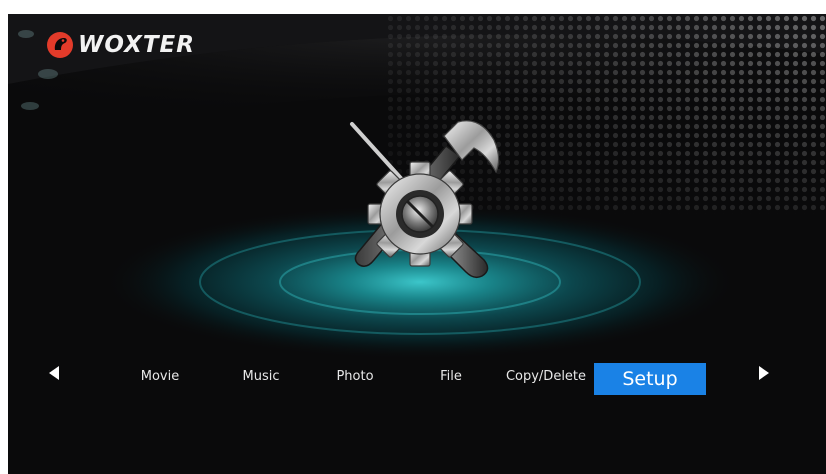  Describe the element at coordinates (160, 379) in the screenshot. I see `menu-item-movie: Movie` at that location.